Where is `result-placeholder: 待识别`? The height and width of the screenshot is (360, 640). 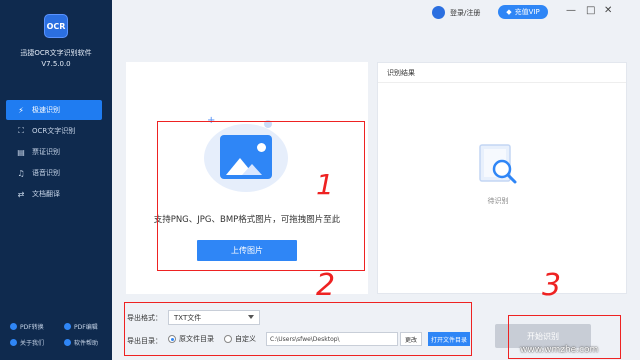
result-placeholder: 待识别 is located at coordinates (498, 201).